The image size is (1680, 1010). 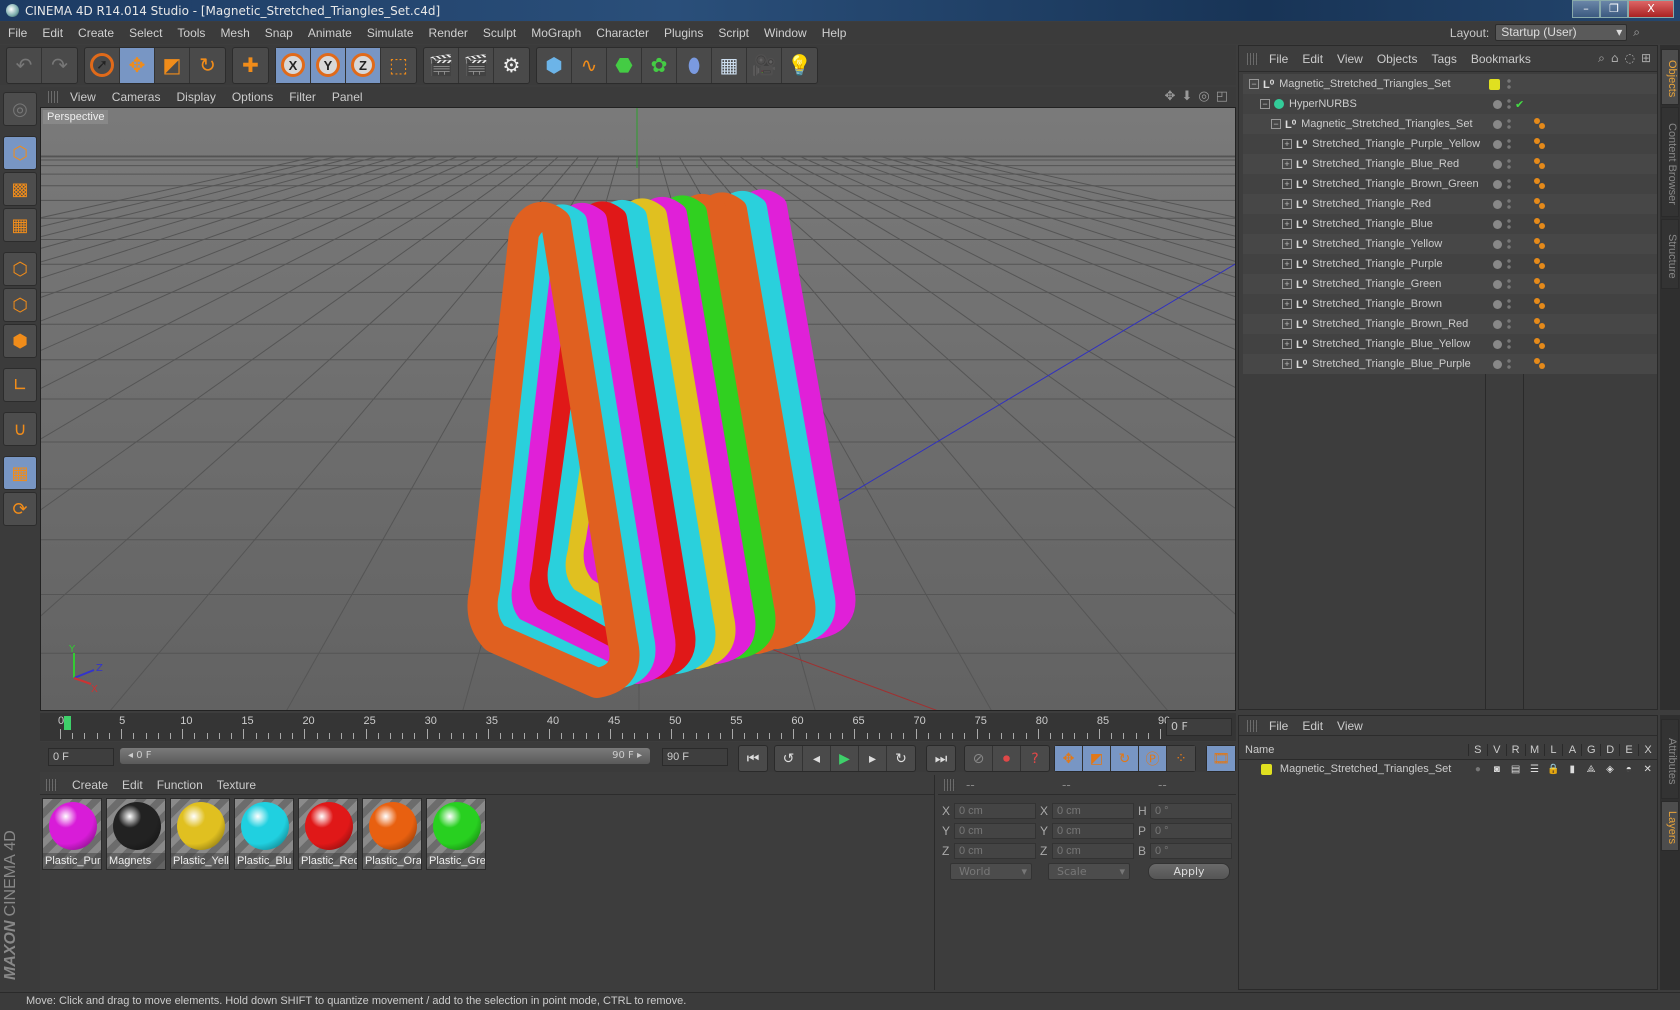 I want to click on expand-icon: +, so click(x=1287, y=184).